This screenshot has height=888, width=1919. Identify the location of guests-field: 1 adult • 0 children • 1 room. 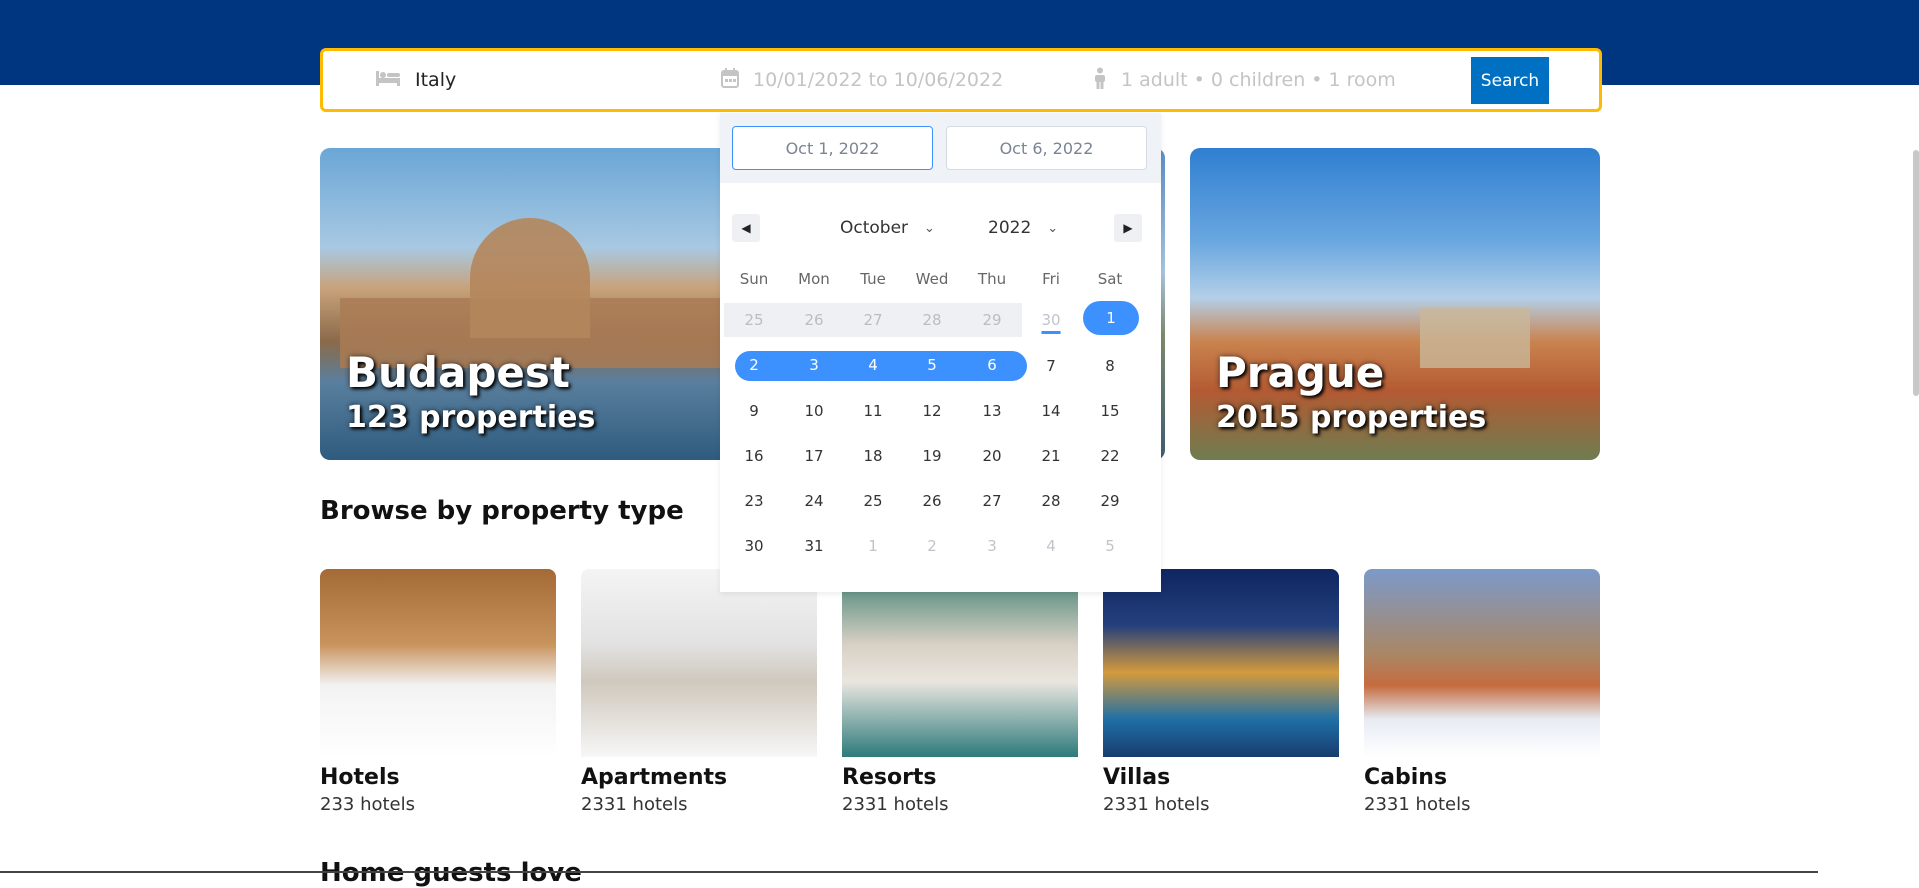
(1244, 80).